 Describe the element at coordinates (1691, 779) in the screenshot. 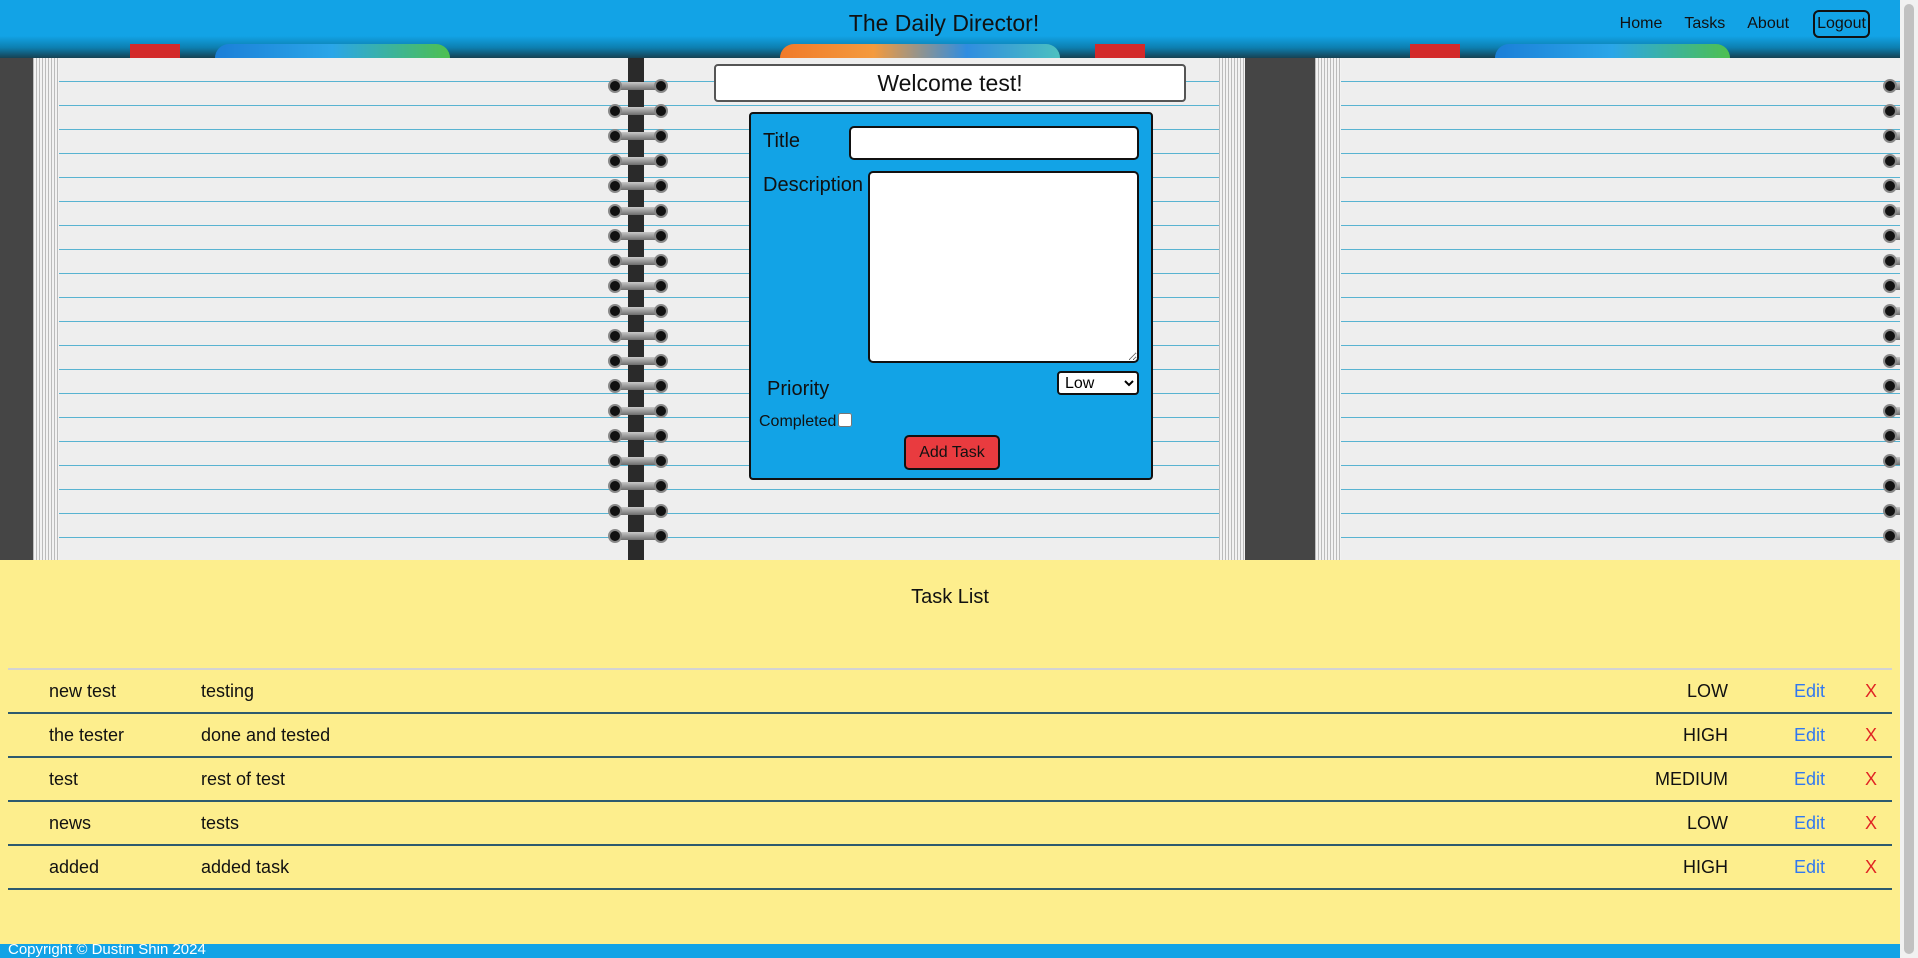

I see `task-priority: MEDIUM` at that location.